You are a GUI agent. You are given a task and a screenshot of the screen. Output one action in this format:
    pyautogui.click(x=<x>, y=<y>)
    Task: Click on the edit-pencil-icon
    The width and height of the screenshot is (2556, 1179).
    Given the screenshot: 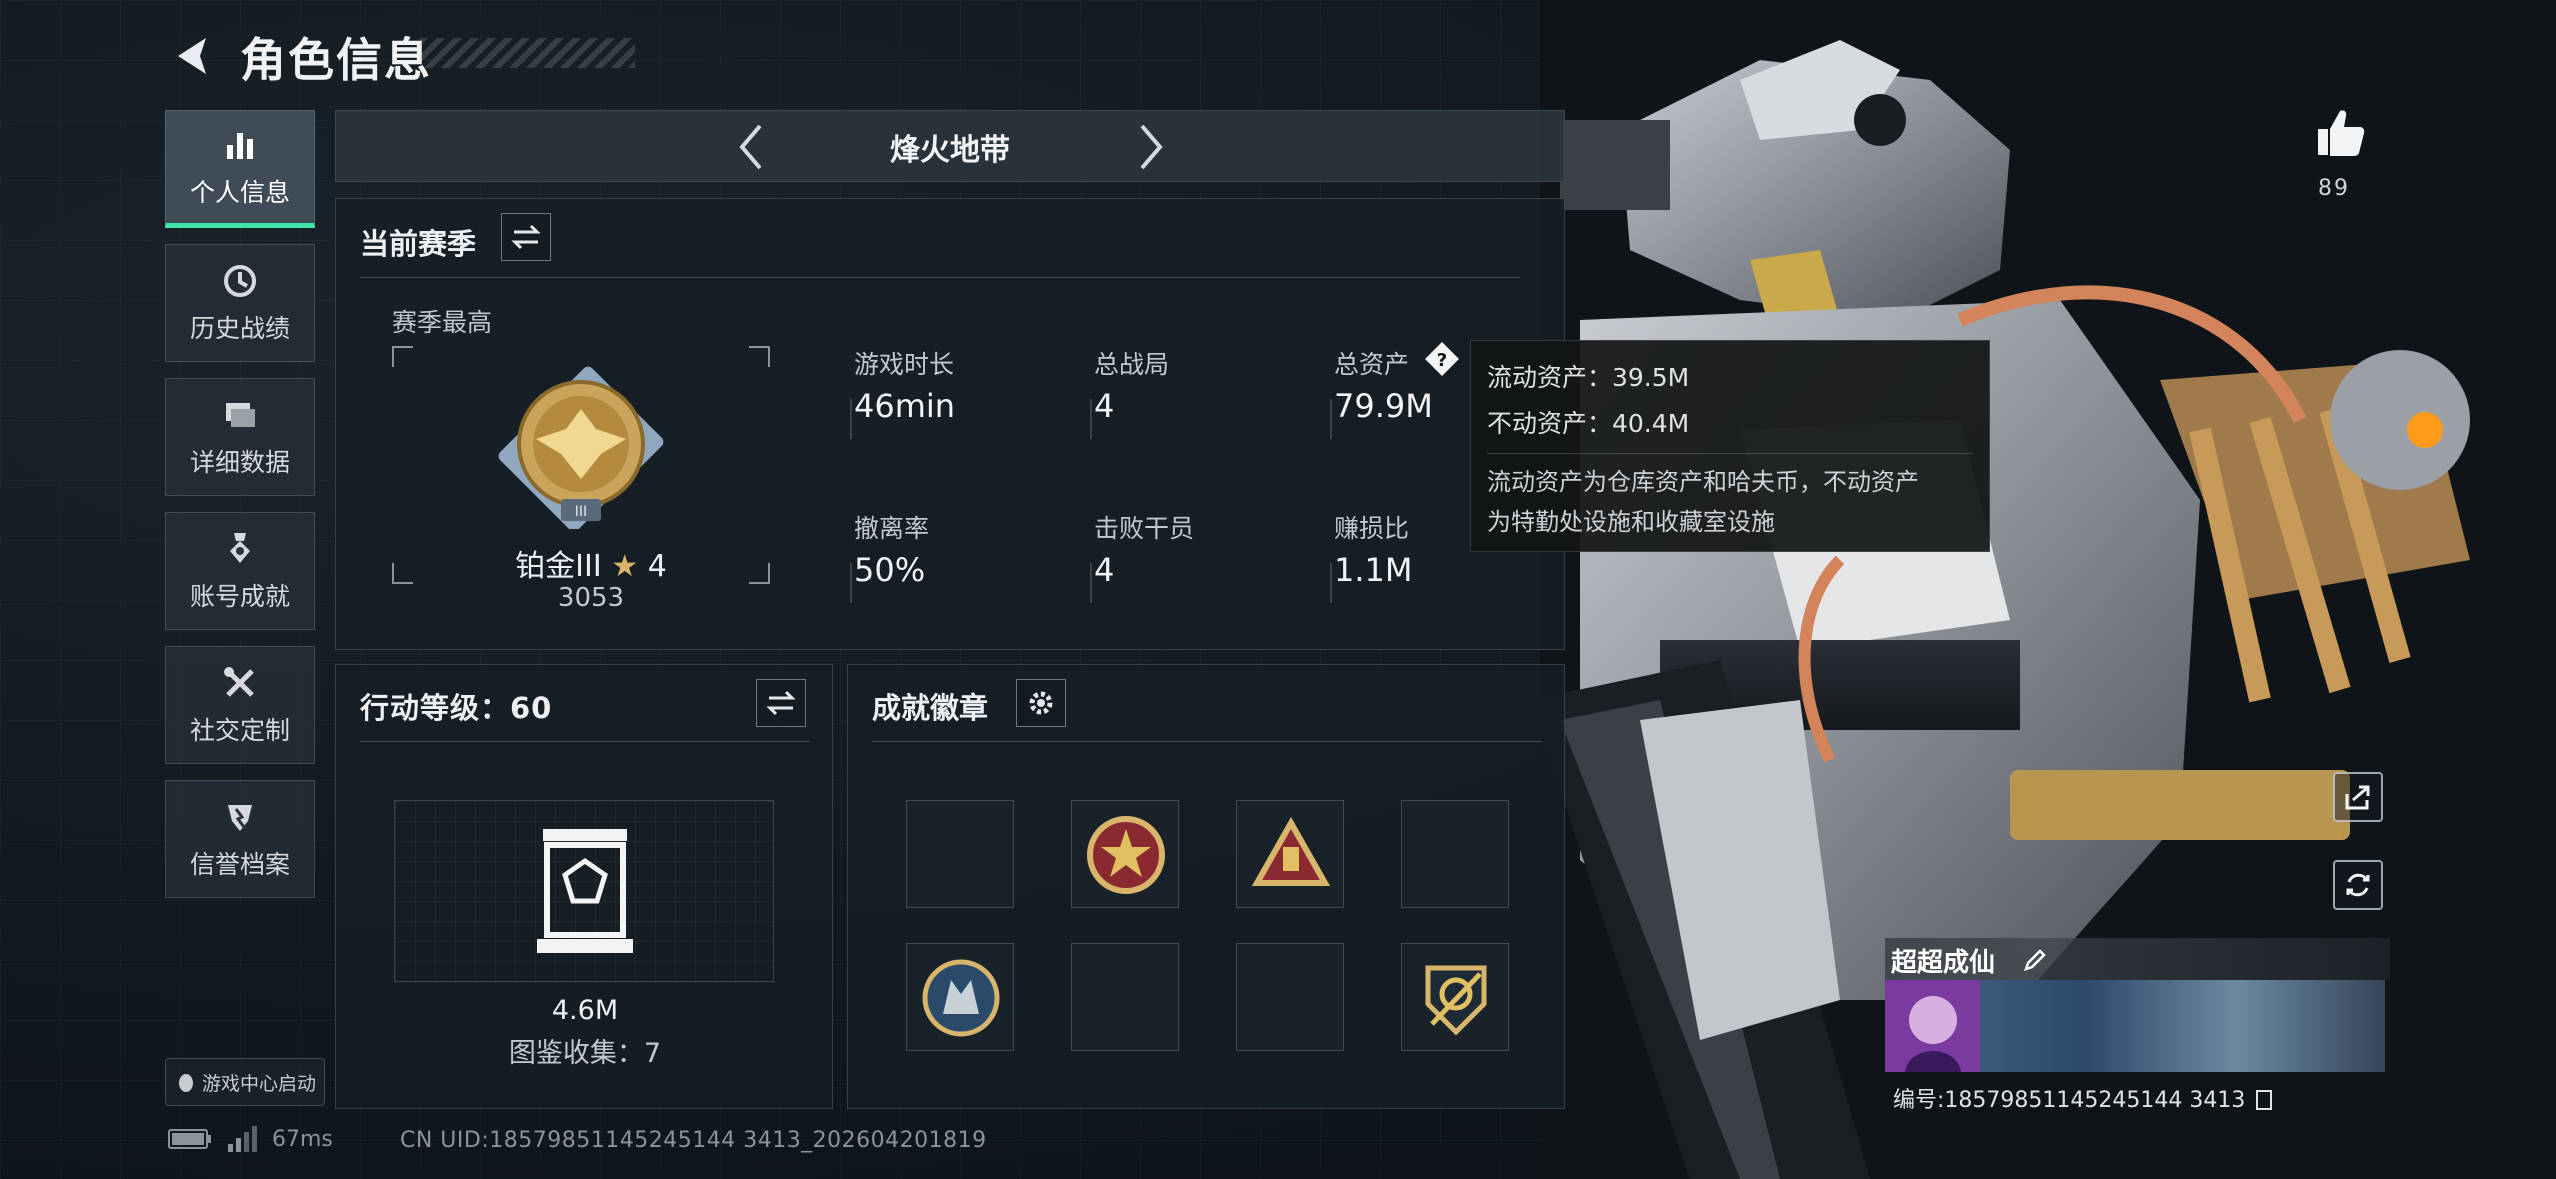 What is the action you would take?
    pyautogui.click(x=2035, y=960)
    